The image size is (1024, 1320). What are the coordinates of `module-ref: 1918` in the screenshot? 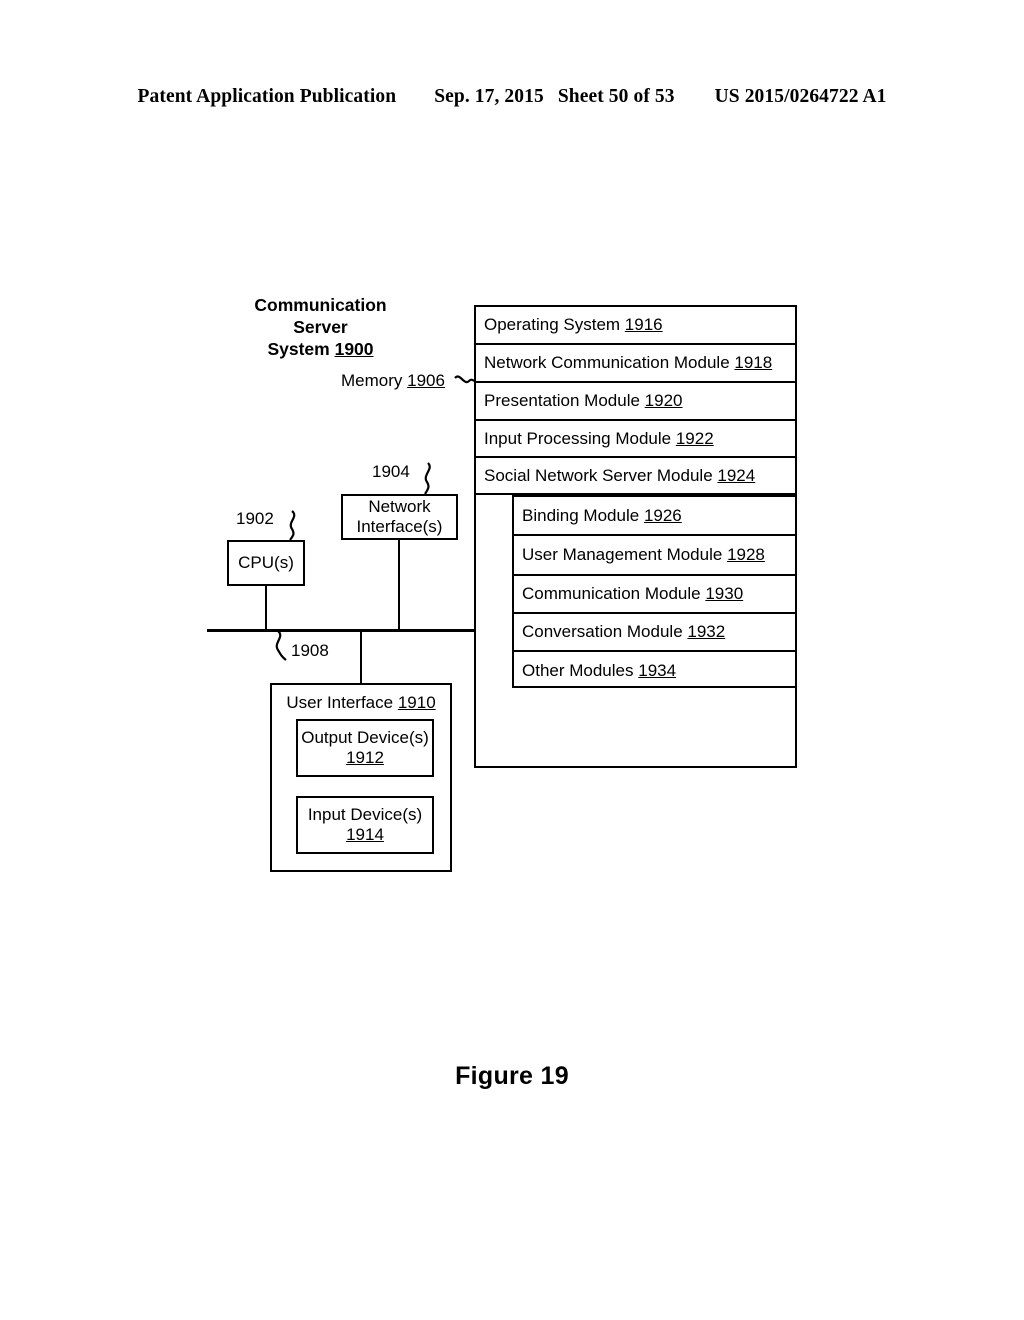 It's located at (753, 362).